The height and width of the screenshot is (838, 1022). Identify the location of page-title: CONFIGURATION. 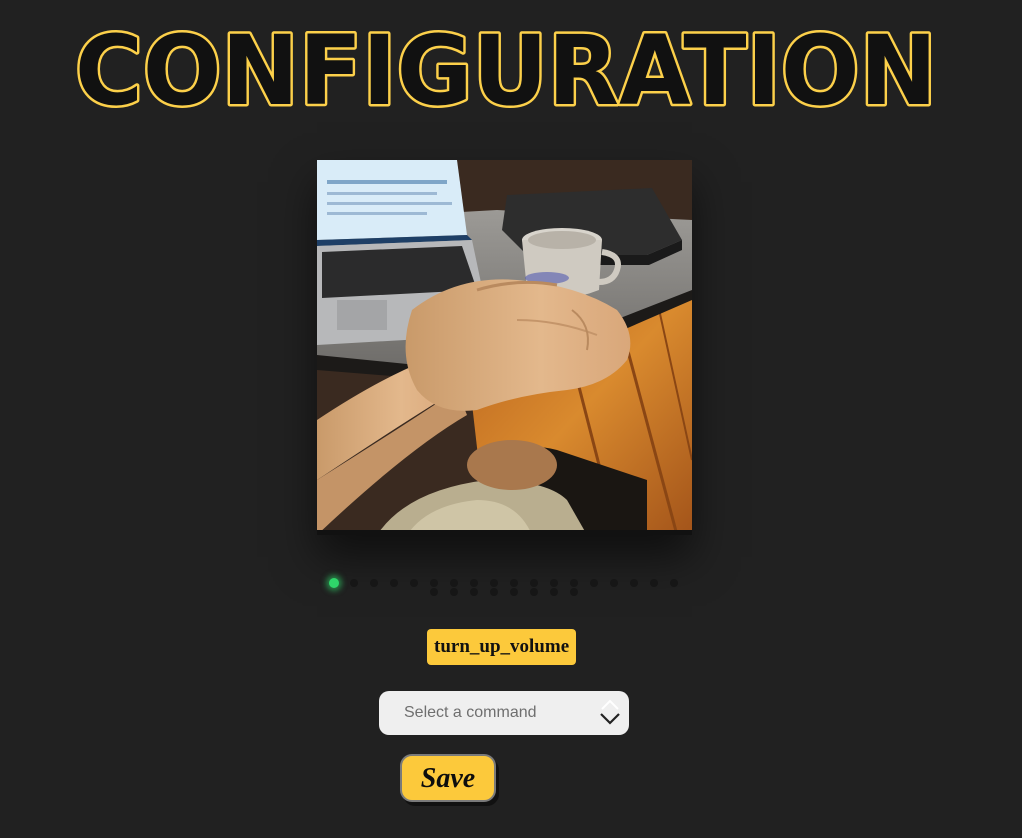
(506, 72).